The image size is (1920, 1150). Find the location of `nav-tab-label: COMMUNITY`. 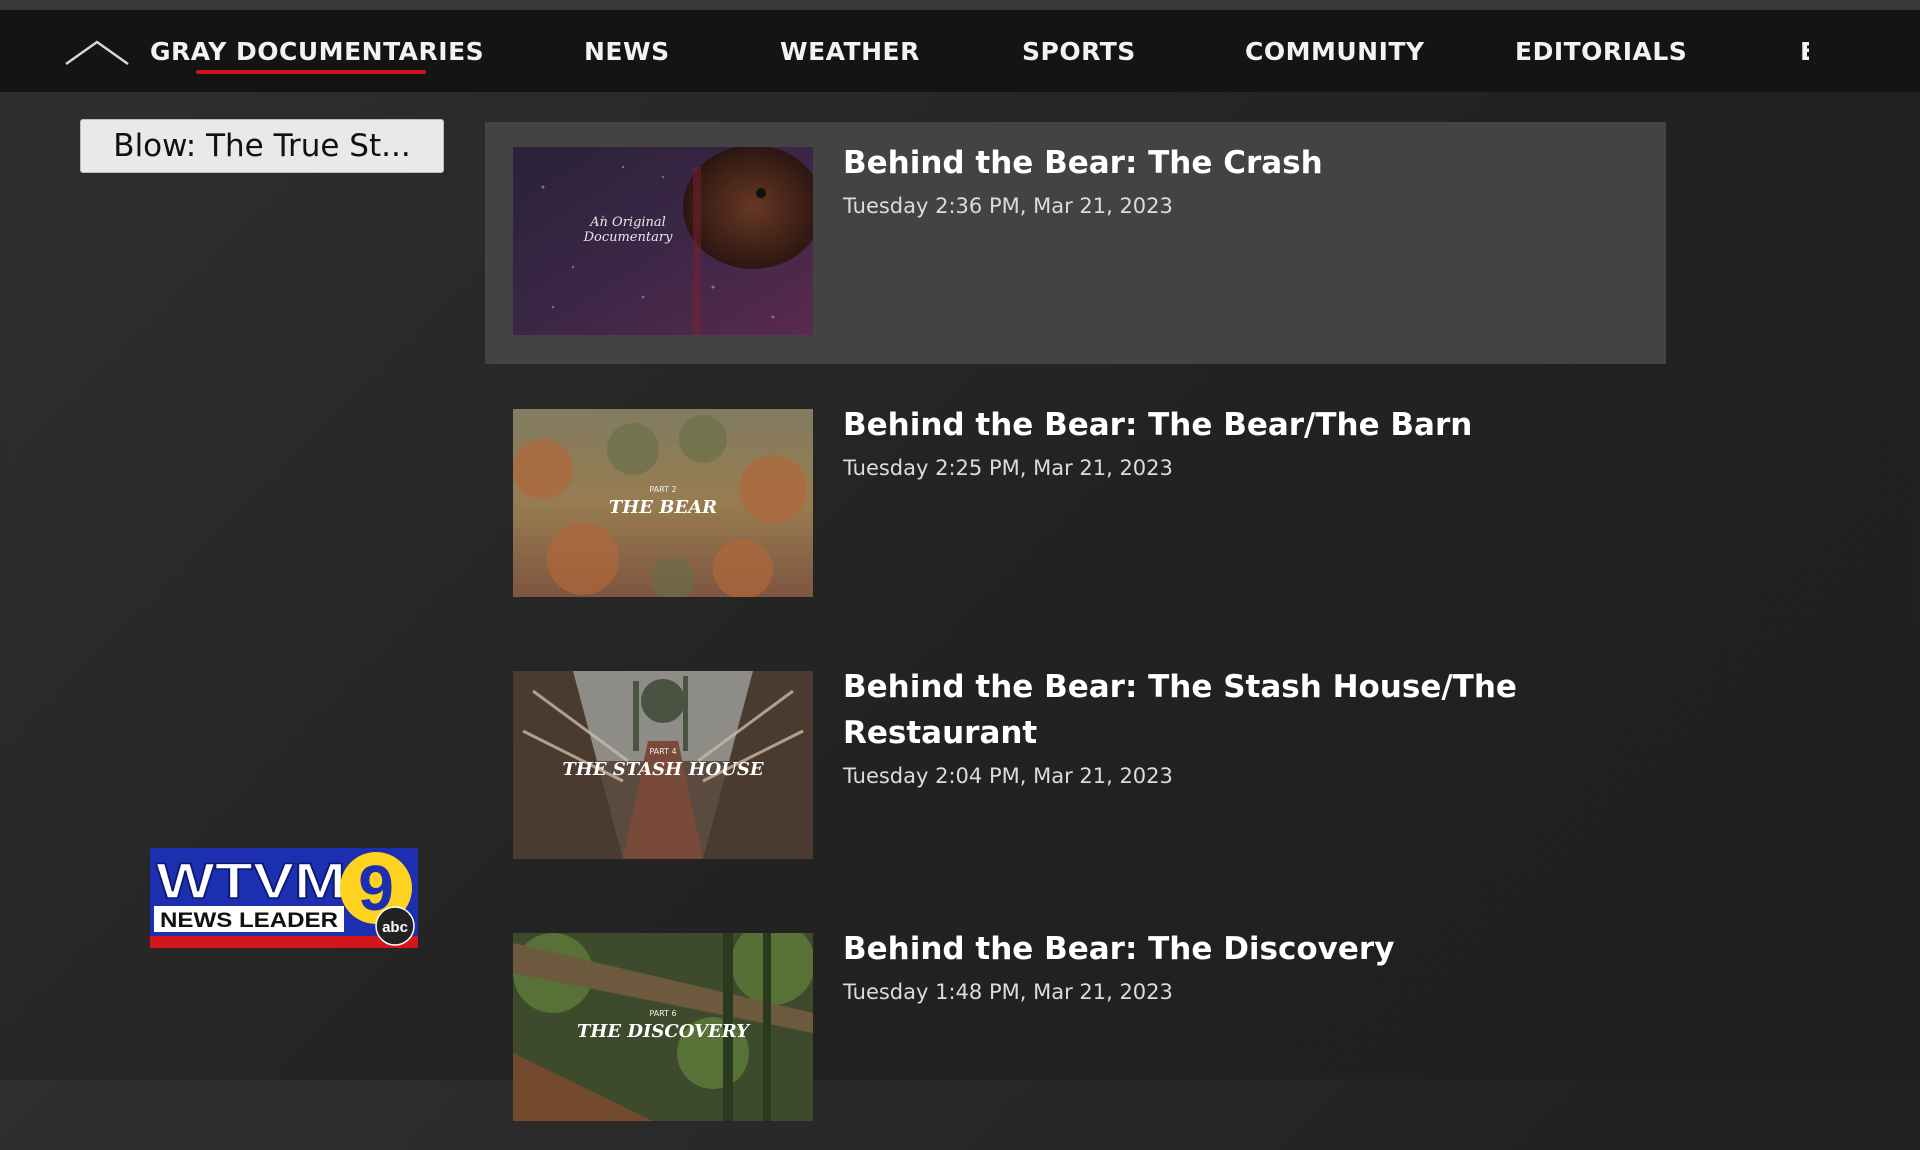

nav-tab-label: COMMUNITY is located at coordinates (1335, 51).